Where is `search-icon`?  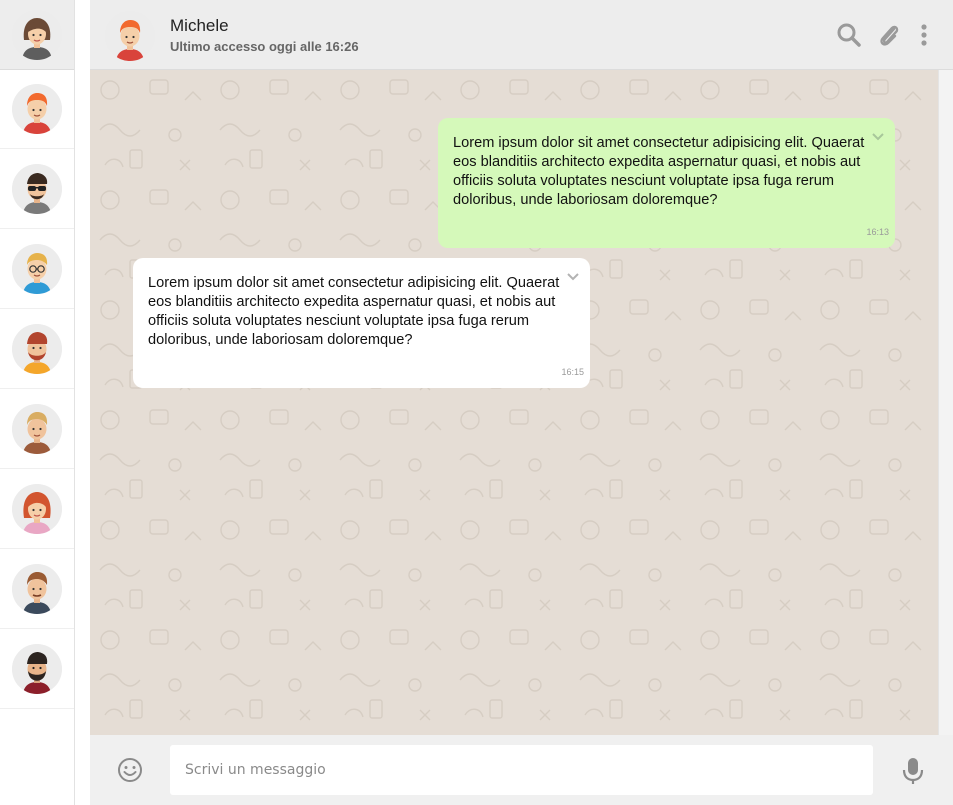 search-icon is located at coordinates (849, 35).